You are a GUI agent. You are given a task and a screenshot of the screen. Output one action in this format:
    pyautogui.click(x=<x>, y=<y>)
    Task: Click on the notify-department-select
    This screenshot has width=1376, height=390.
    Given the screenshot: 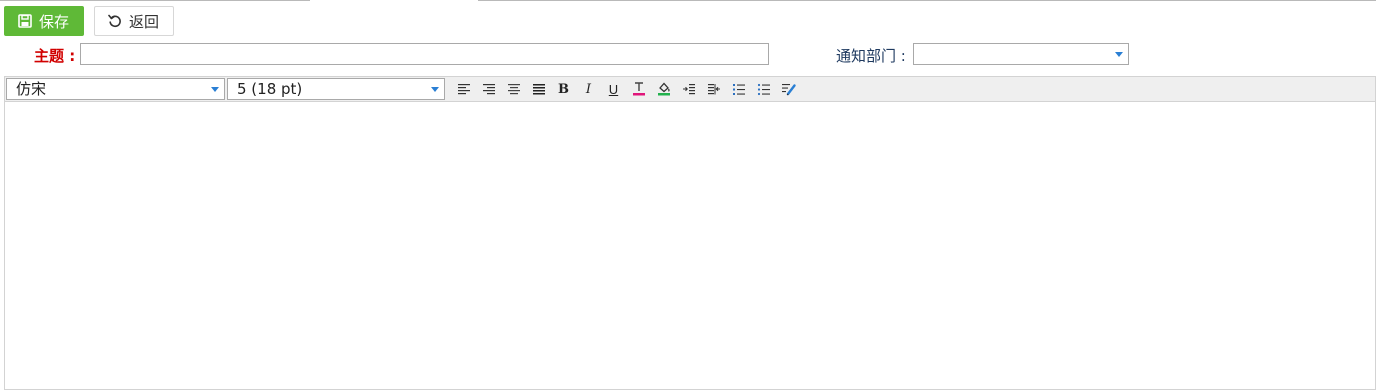 What is the action you would take?
    pyautogui.click(x=1021, y=54)
    